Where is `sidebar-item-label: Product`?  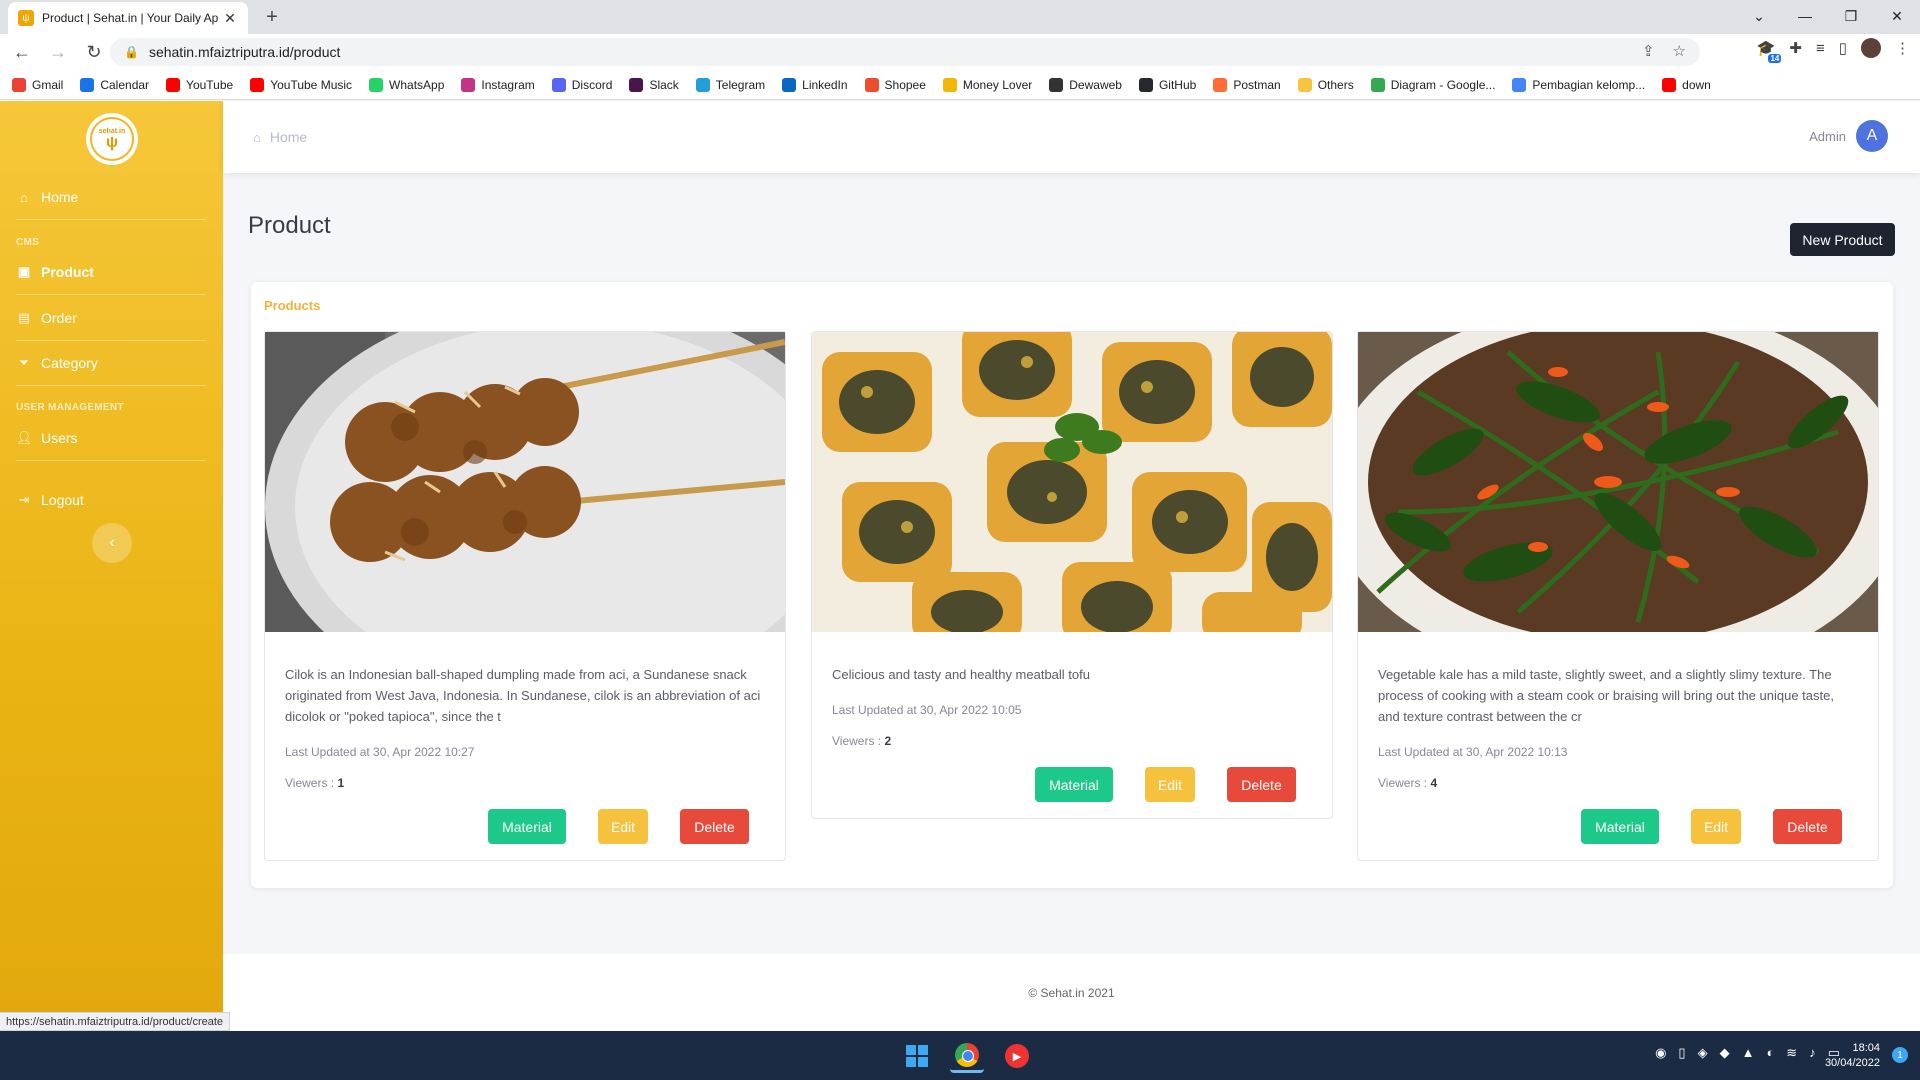
sidebar-item-label: Product is located at coordinates (67, 272).